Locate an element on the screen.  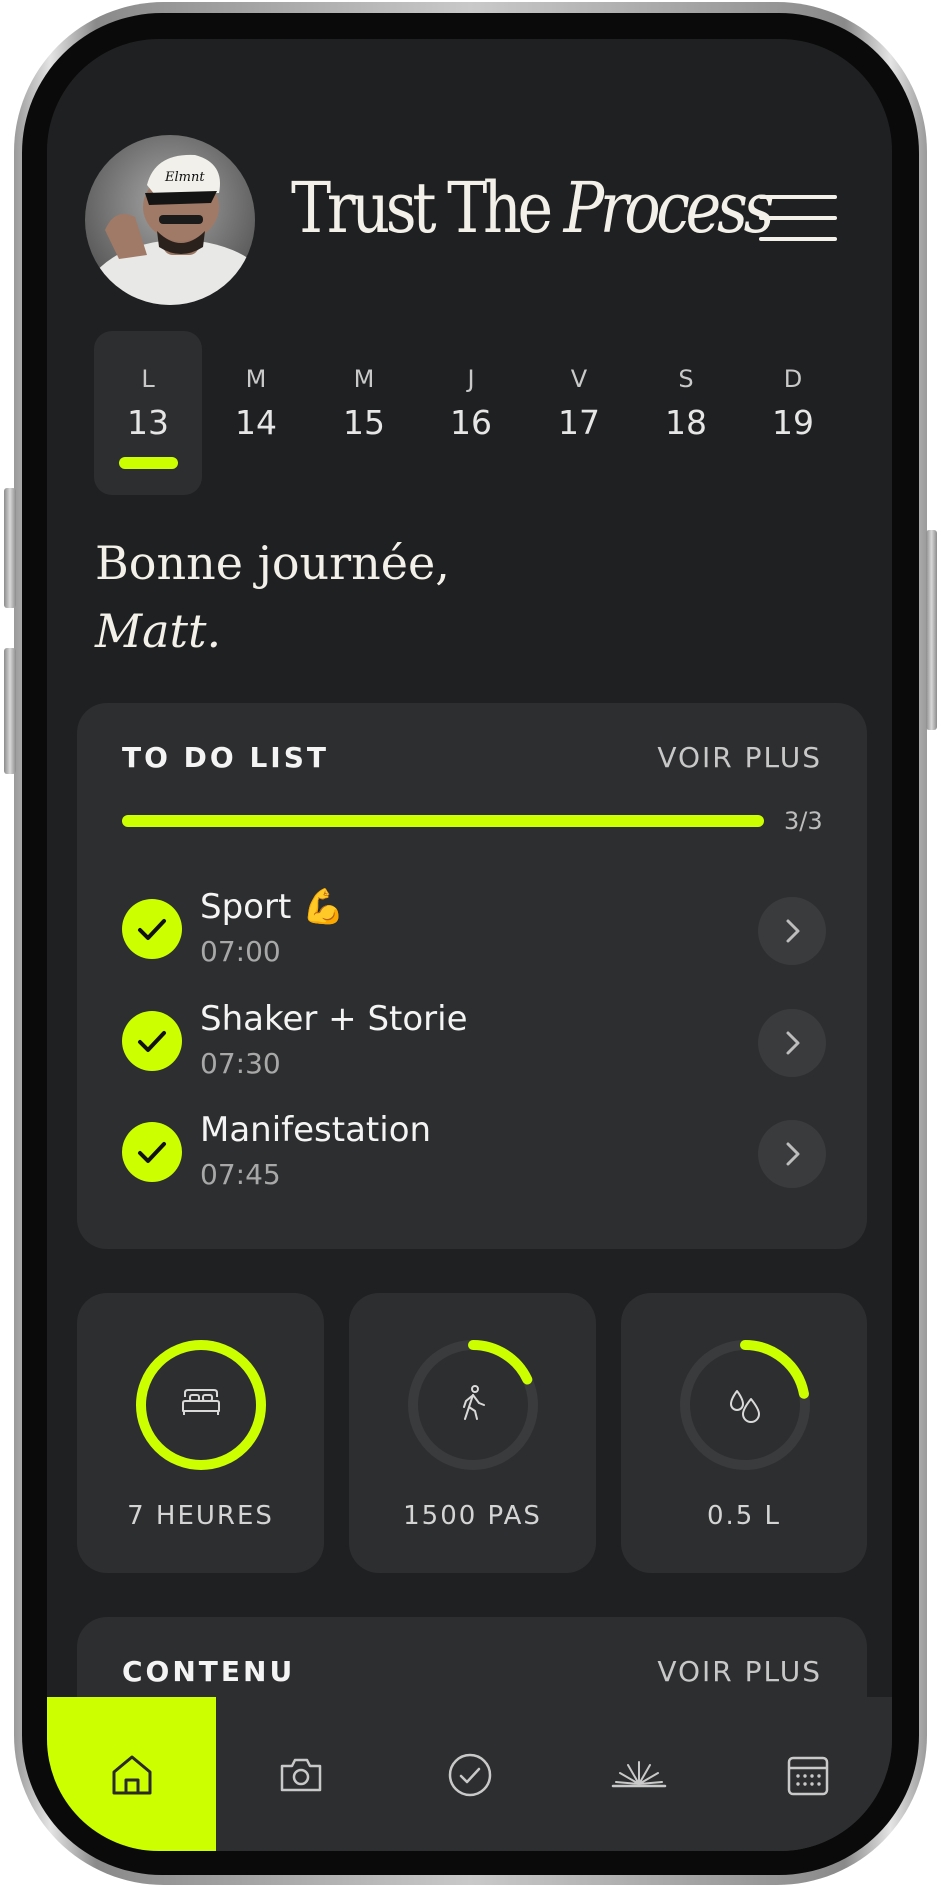
bottom-tab-bar is located at coordinates (469, 1774).